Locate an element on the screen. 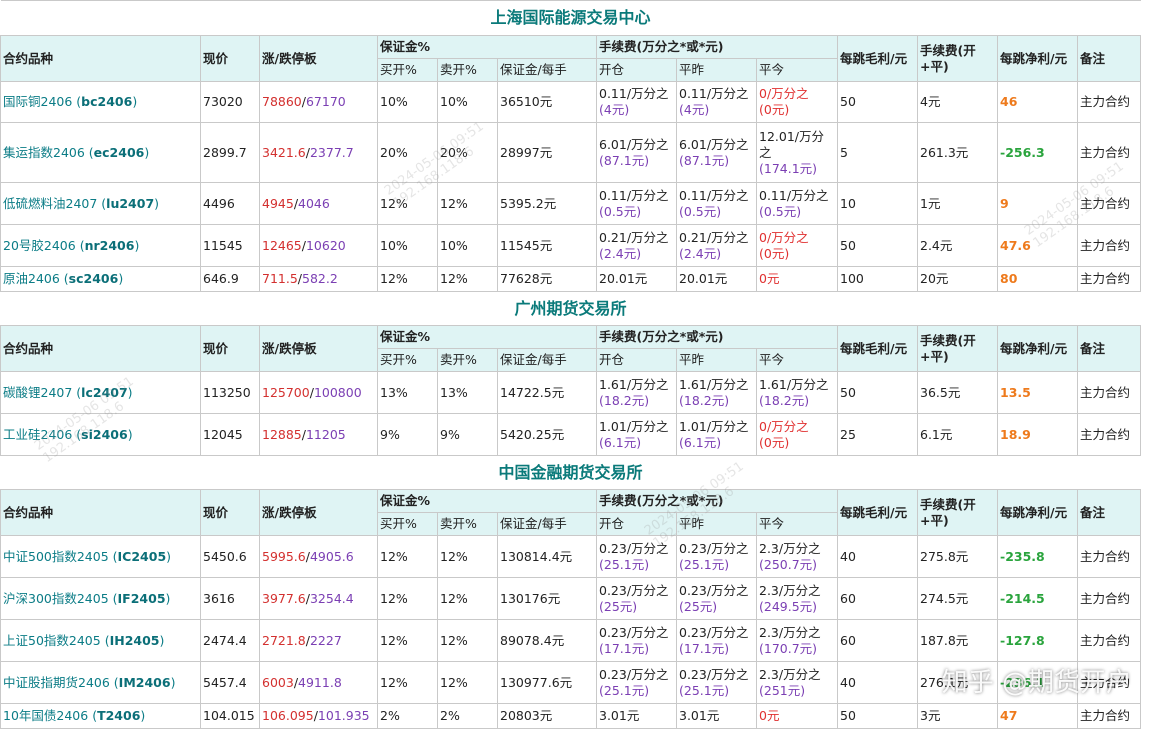 The width and height of the screenshot is (1152, 729). fee-text: 3.01元 is located at coordinates (699, 715).